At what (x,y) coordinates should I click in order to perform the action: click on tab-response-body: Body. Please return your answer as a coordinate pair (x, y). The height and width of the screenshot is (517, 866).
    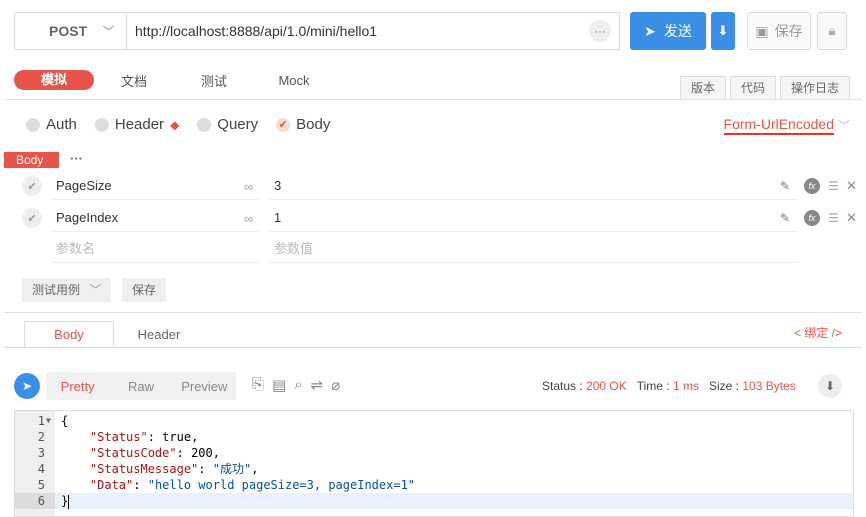
    Looking at the image, I should click on (69, 334).